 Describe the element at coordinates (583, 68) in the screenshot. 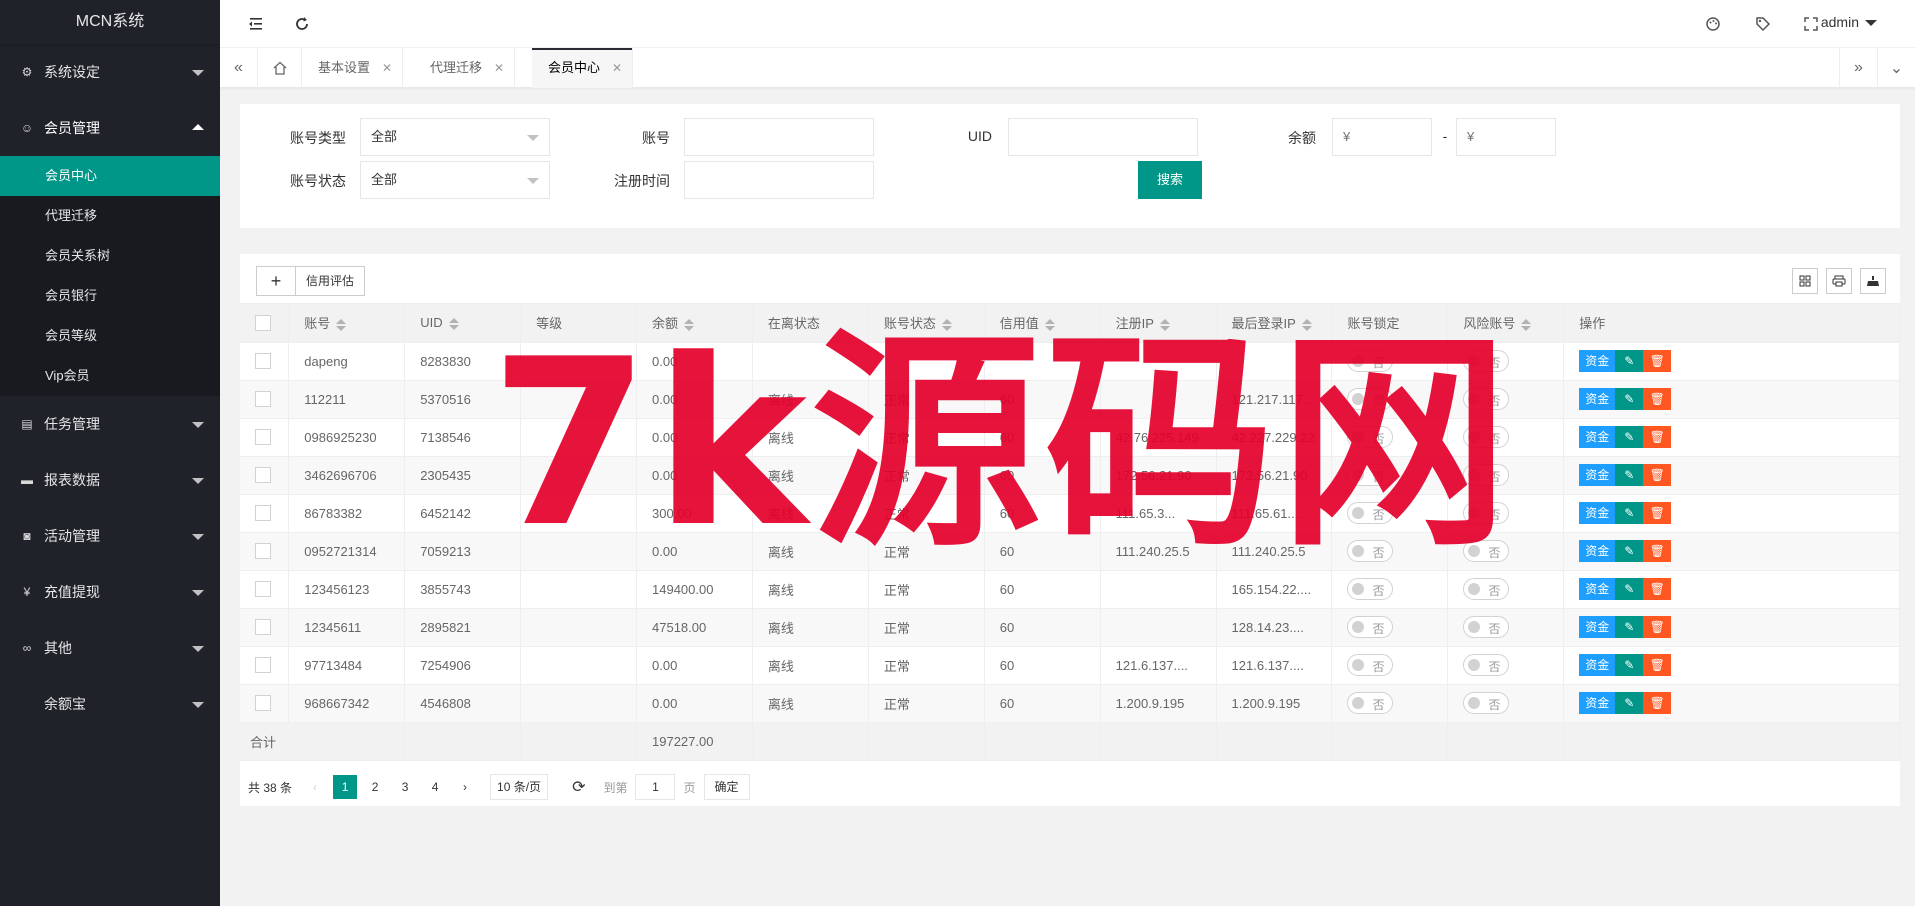

I see `tab-member-center: 会员中心 ✕` at that location.